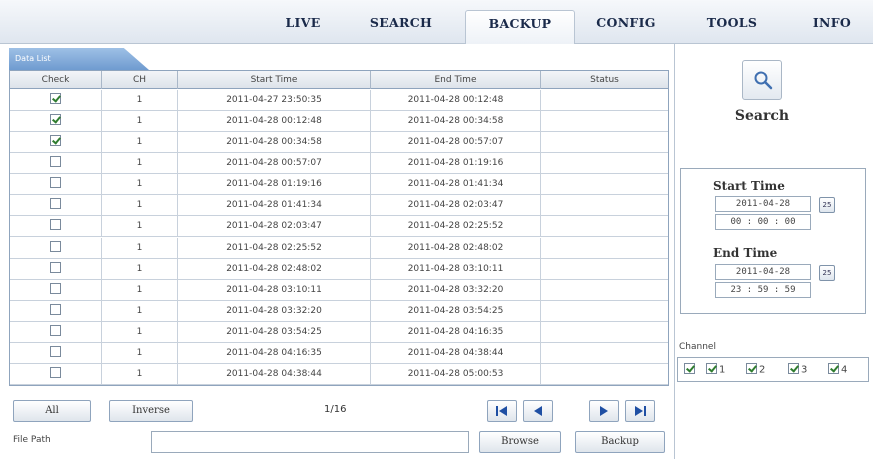  I want to click on row-end-cell: 2011-04-28 01:41:34, so click(456, 185).